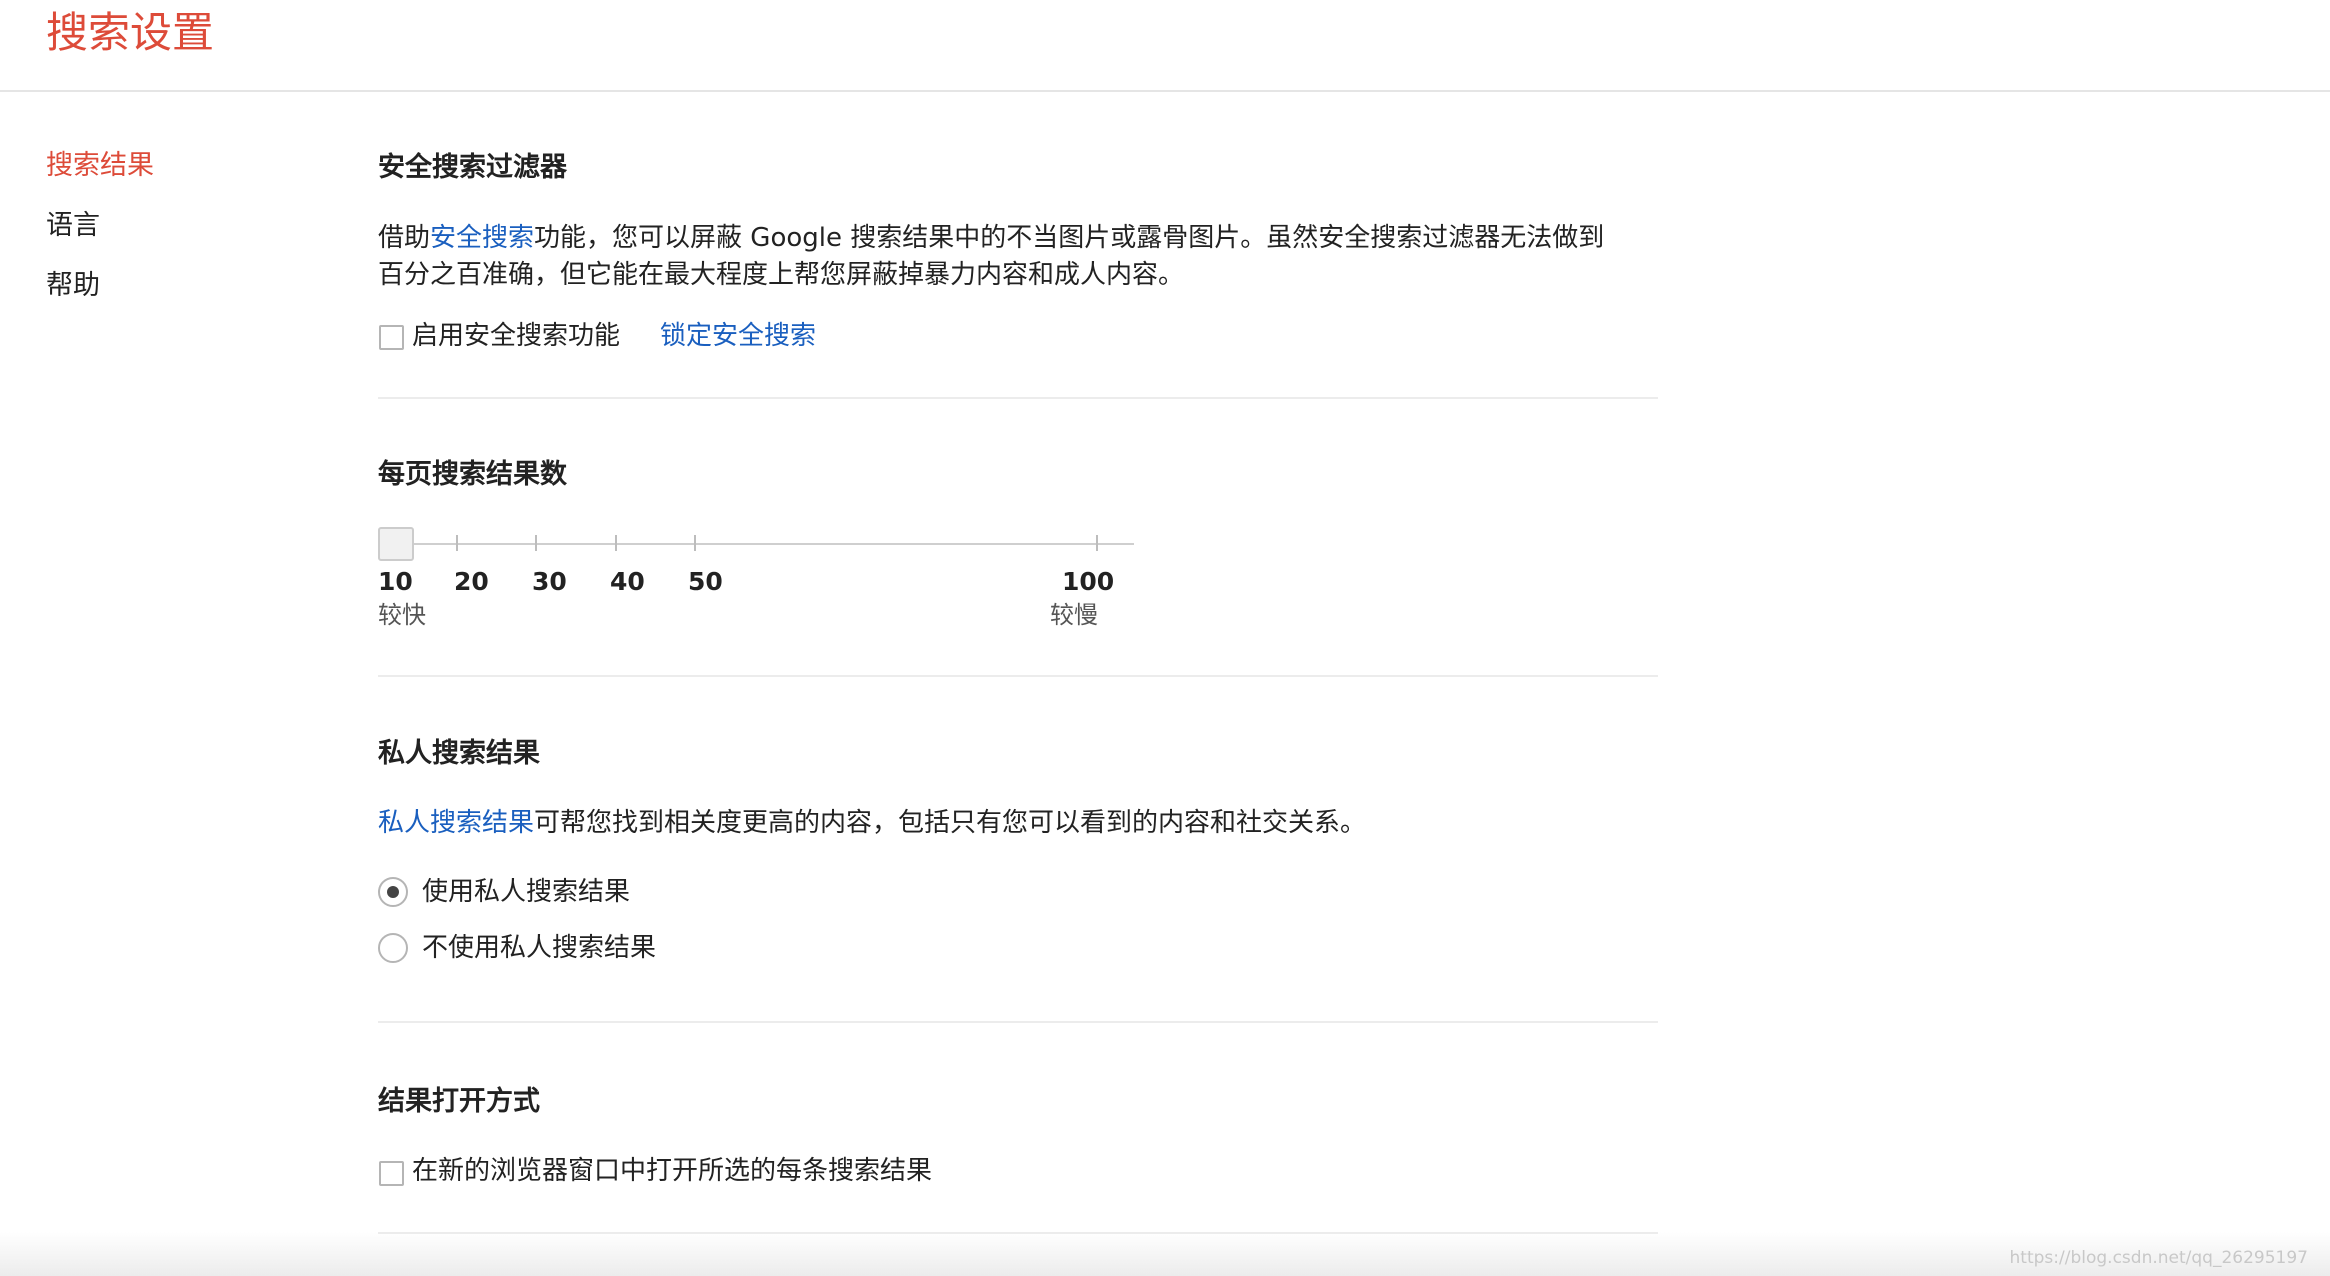  Describe the element at coordinates (404, 238) in the screenshot. I see `safesearch-desc-prefix: 借助` at that location.